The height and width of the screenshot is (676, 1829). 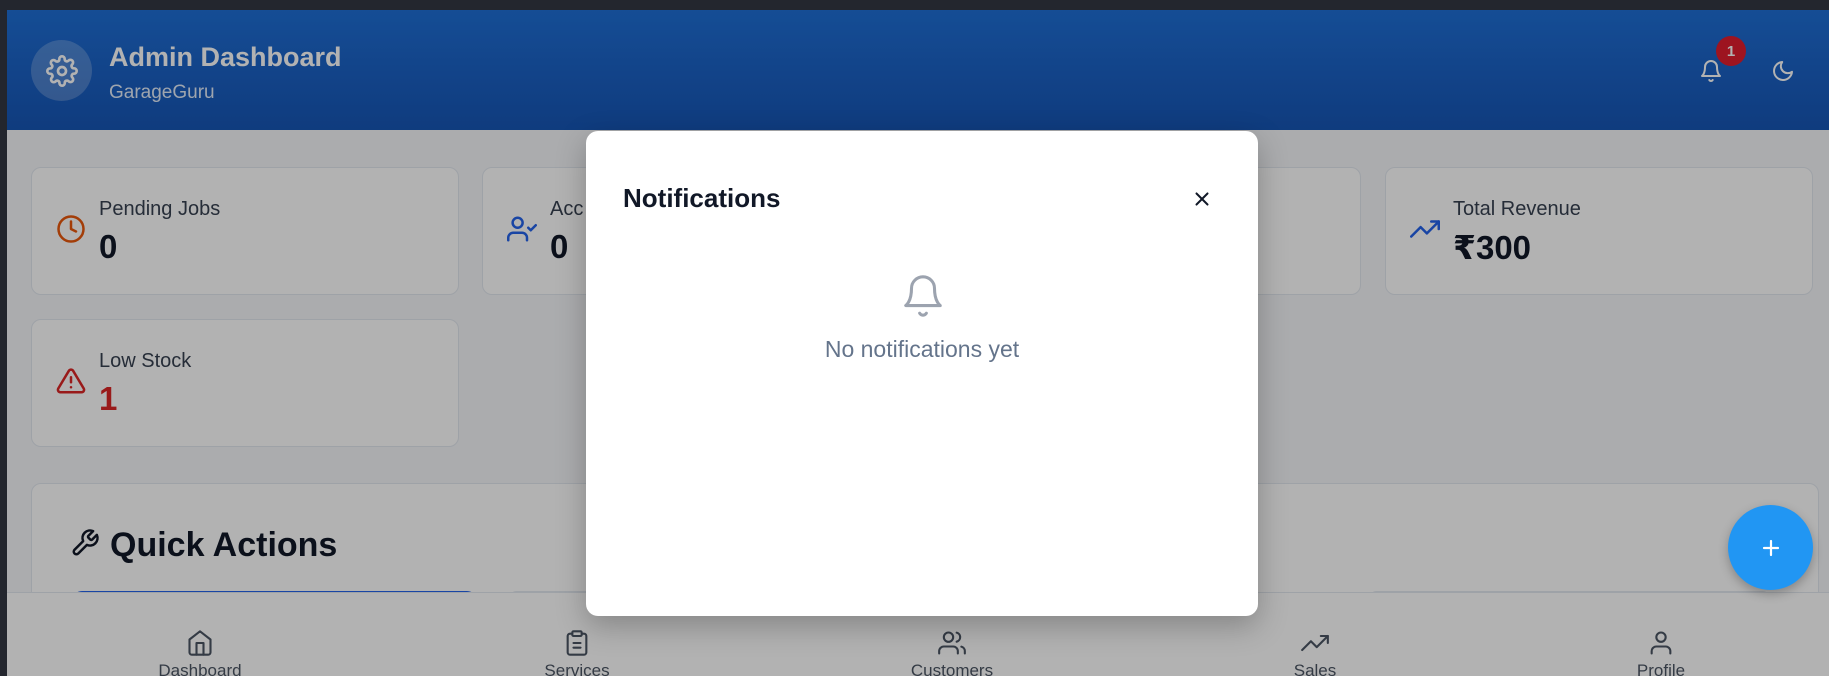 I want to click on close-icon, so click(x=1202, y=199).